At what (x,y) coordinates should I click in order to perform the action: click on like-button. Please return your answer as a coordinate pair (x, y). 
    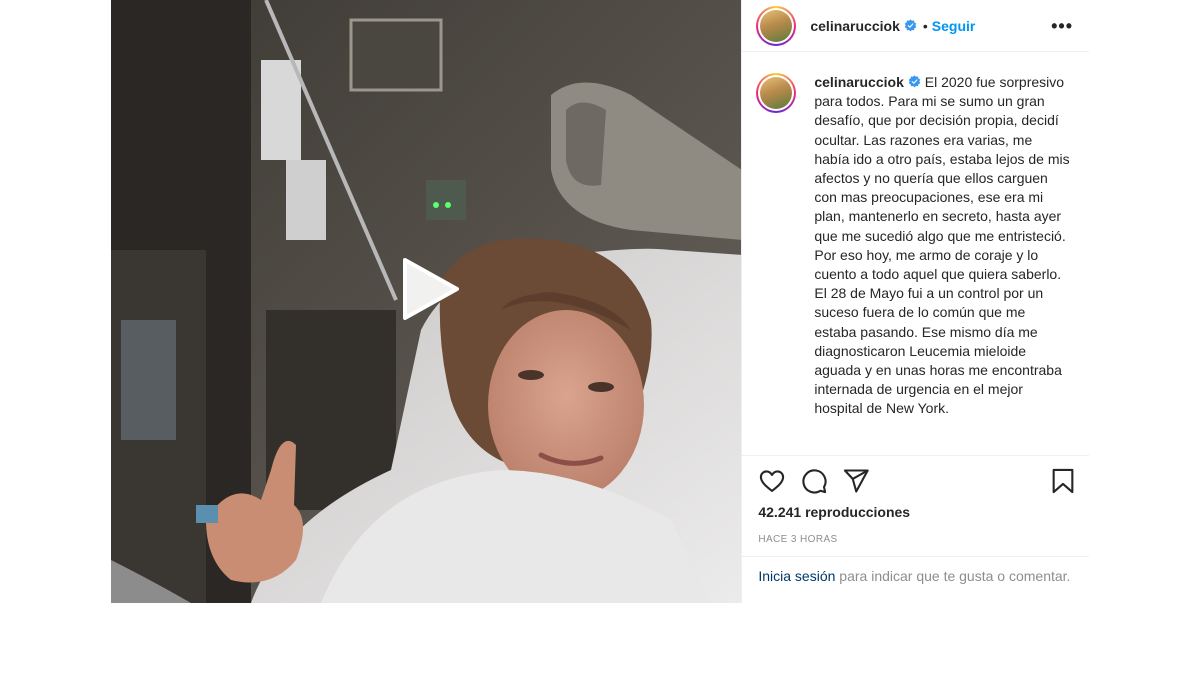
    Looking at the image, I should click on (772, 481).